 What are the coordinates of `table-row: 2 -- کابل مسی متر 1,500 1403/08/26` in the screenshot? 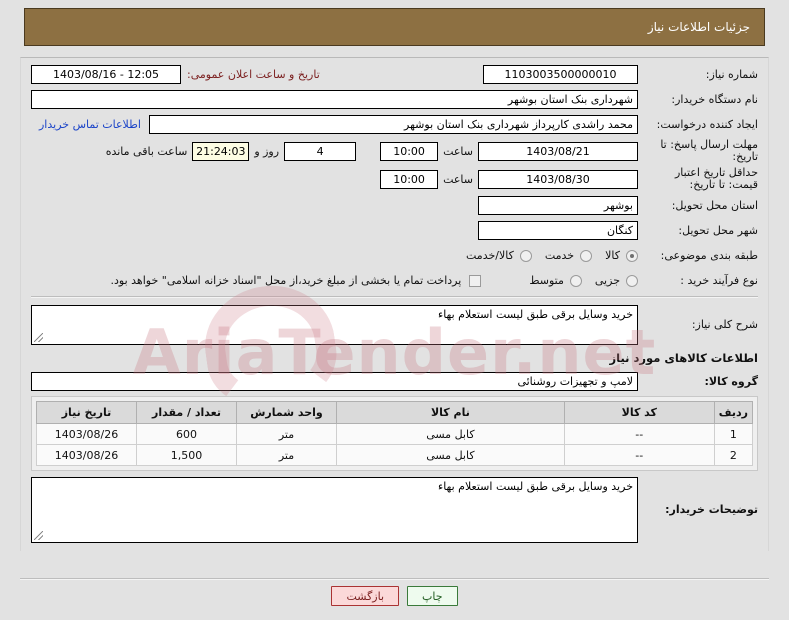 It's located at (395, 455).